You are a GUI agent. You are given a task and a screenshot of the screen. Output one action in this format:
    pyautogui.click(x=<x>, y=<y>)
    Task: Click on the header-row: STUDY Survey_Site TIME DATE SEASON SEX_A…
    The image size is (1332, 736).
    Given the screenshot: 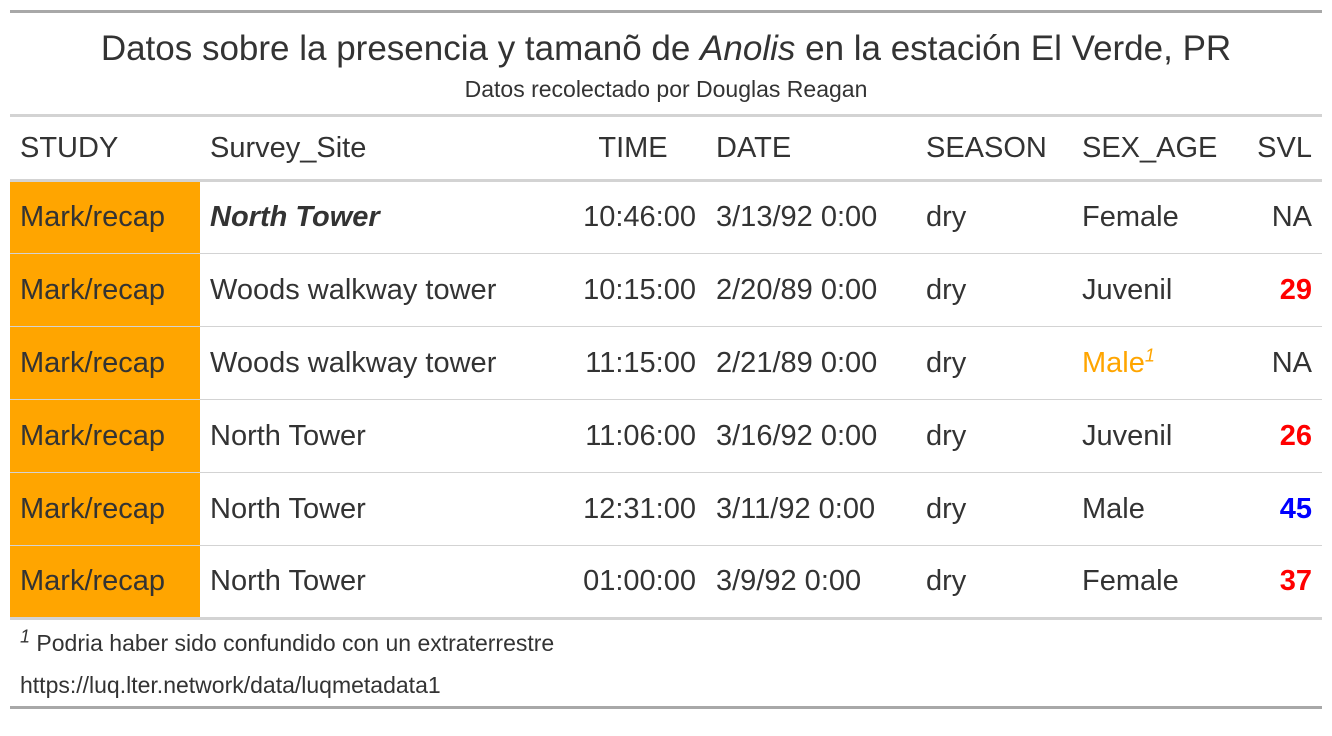 What is the action you would take?
    pyautogui.click(x=666, y=149)
    